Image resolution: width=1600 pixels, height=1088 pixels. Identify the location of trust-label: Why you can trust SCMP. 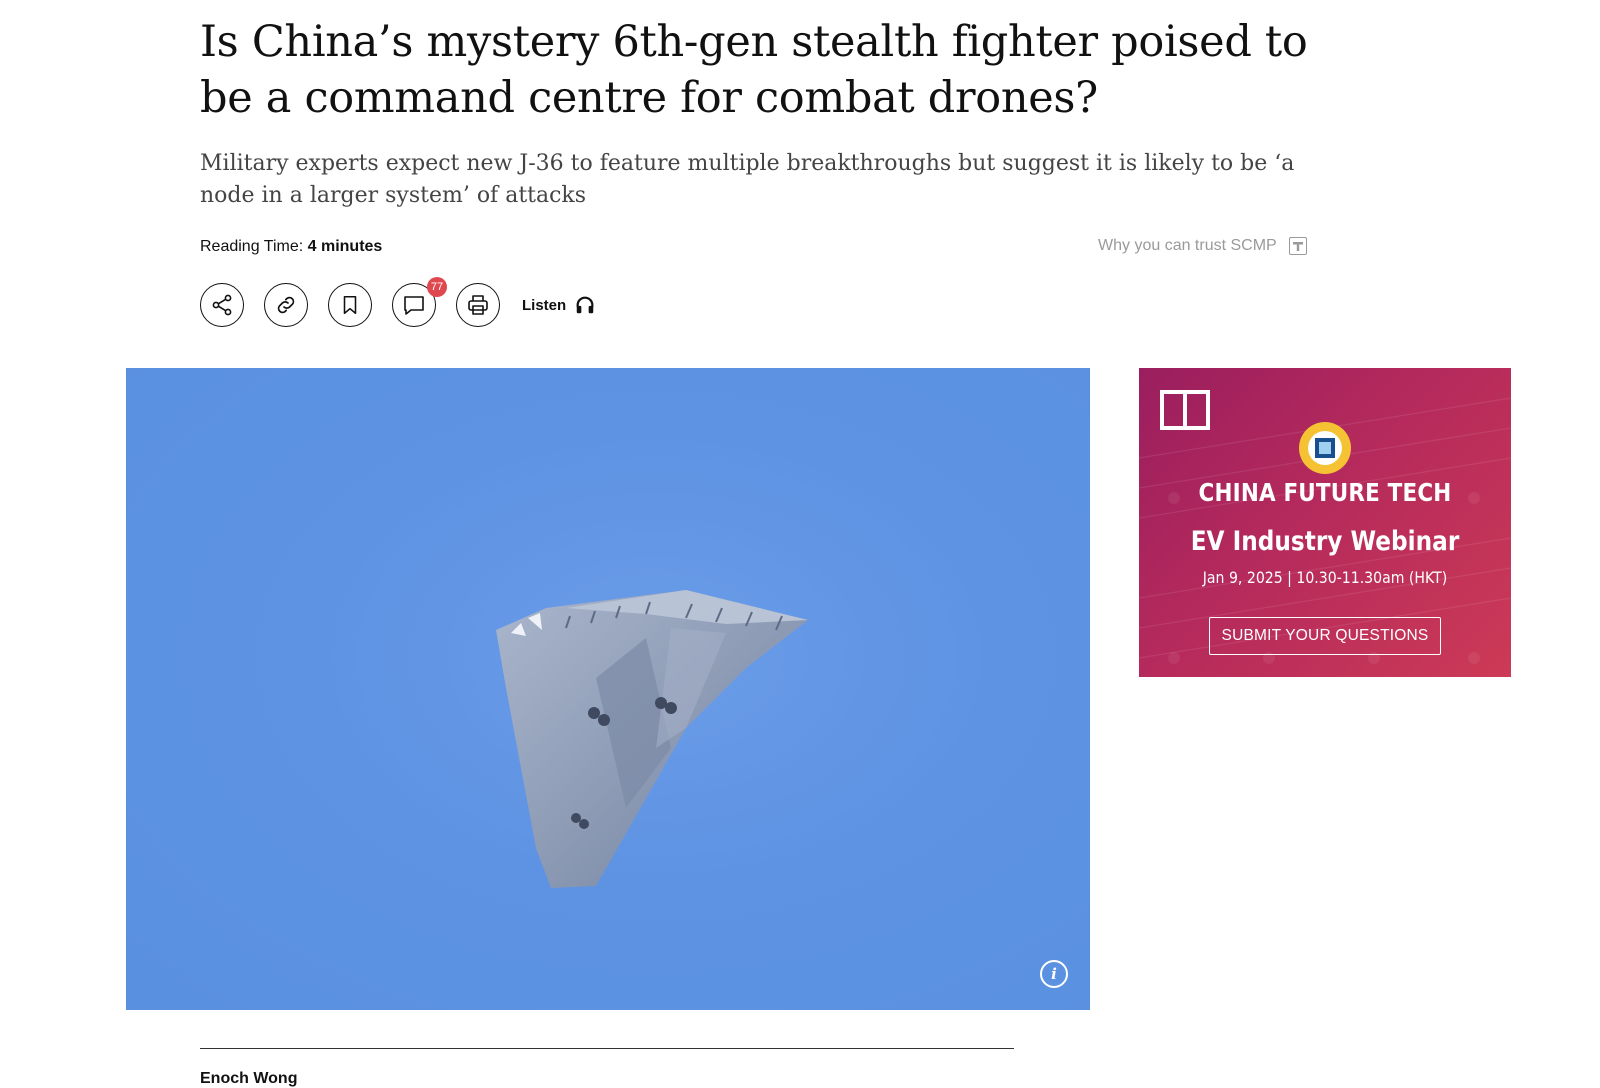
(1187, 245).